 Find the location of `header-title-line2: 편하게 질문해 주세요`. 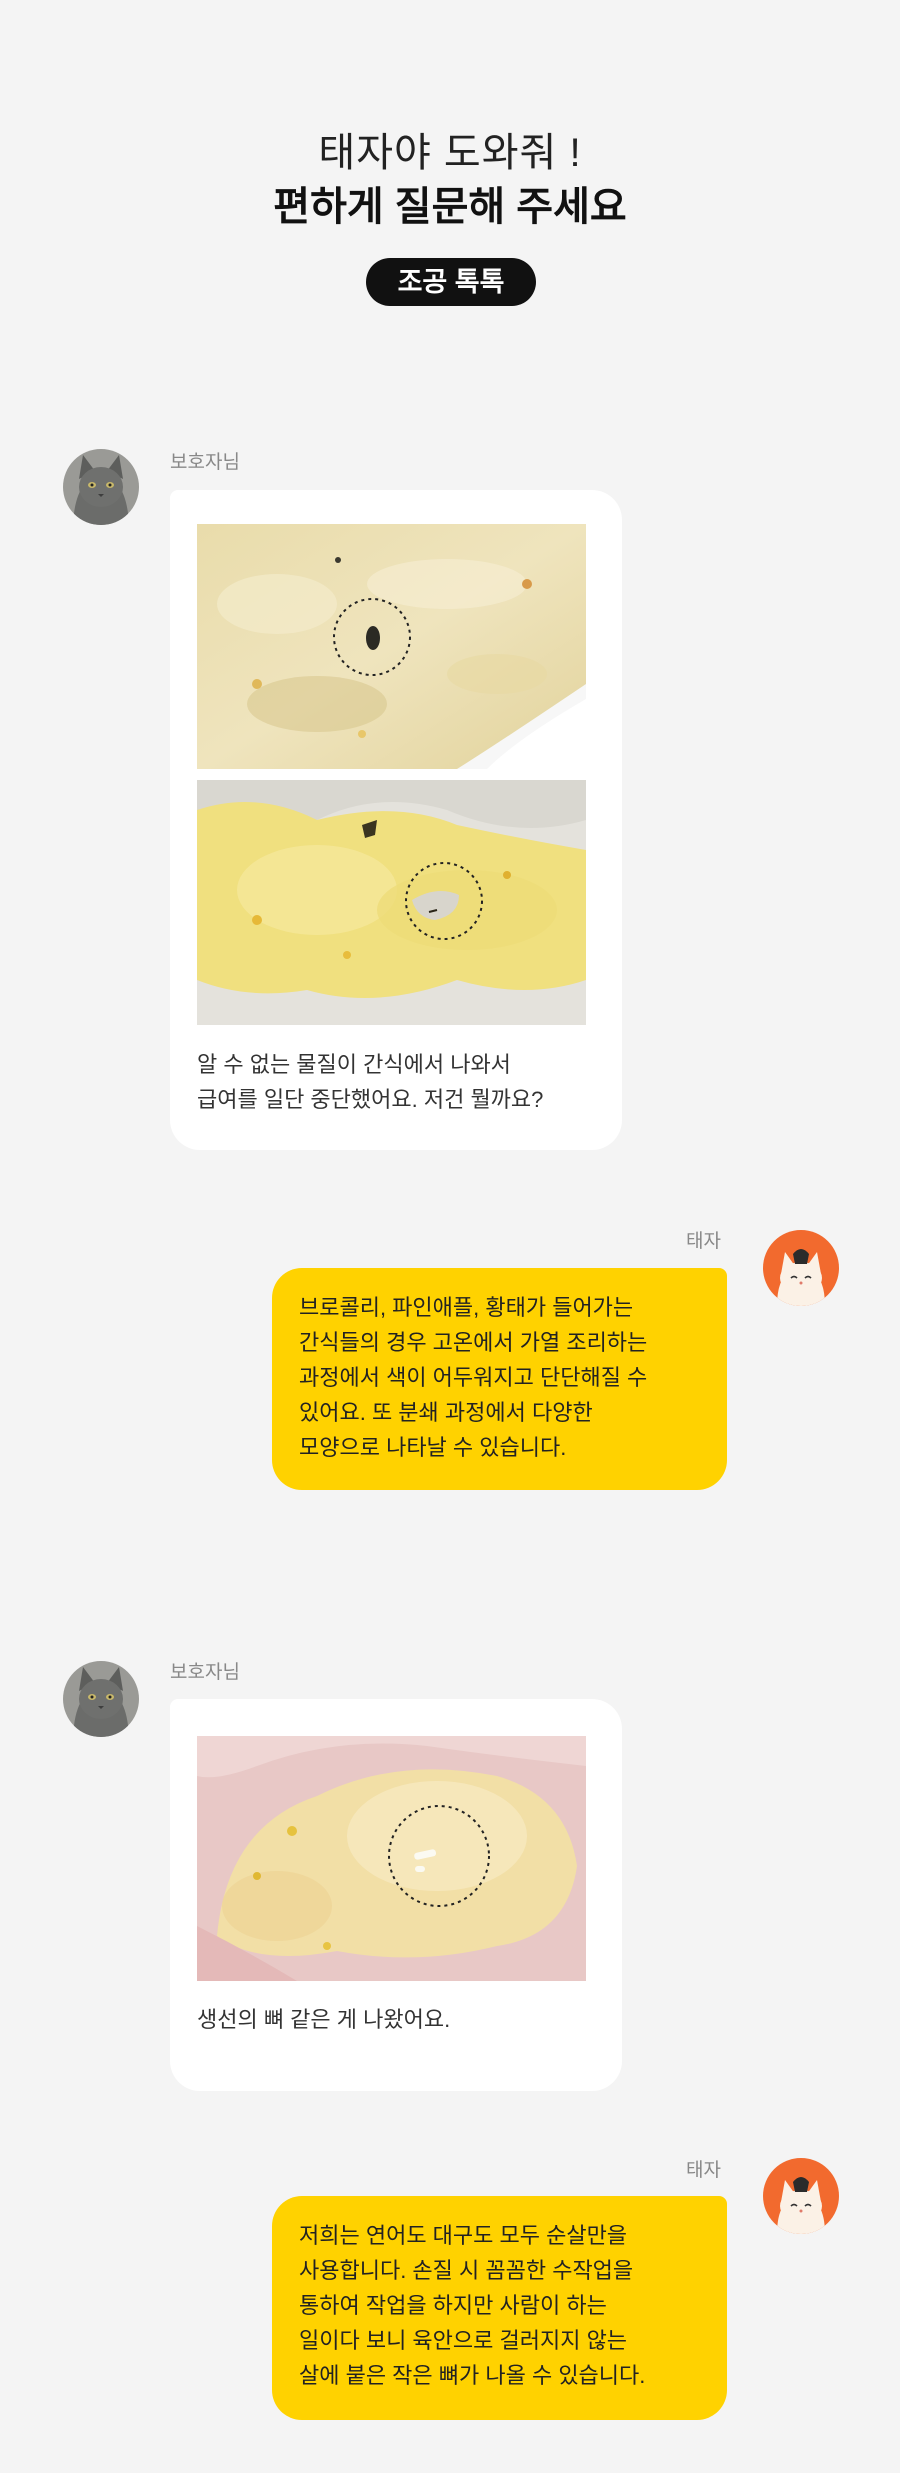

header-title-line2: 편하게 질문해 주세요 is located at coordinates (450, 207).